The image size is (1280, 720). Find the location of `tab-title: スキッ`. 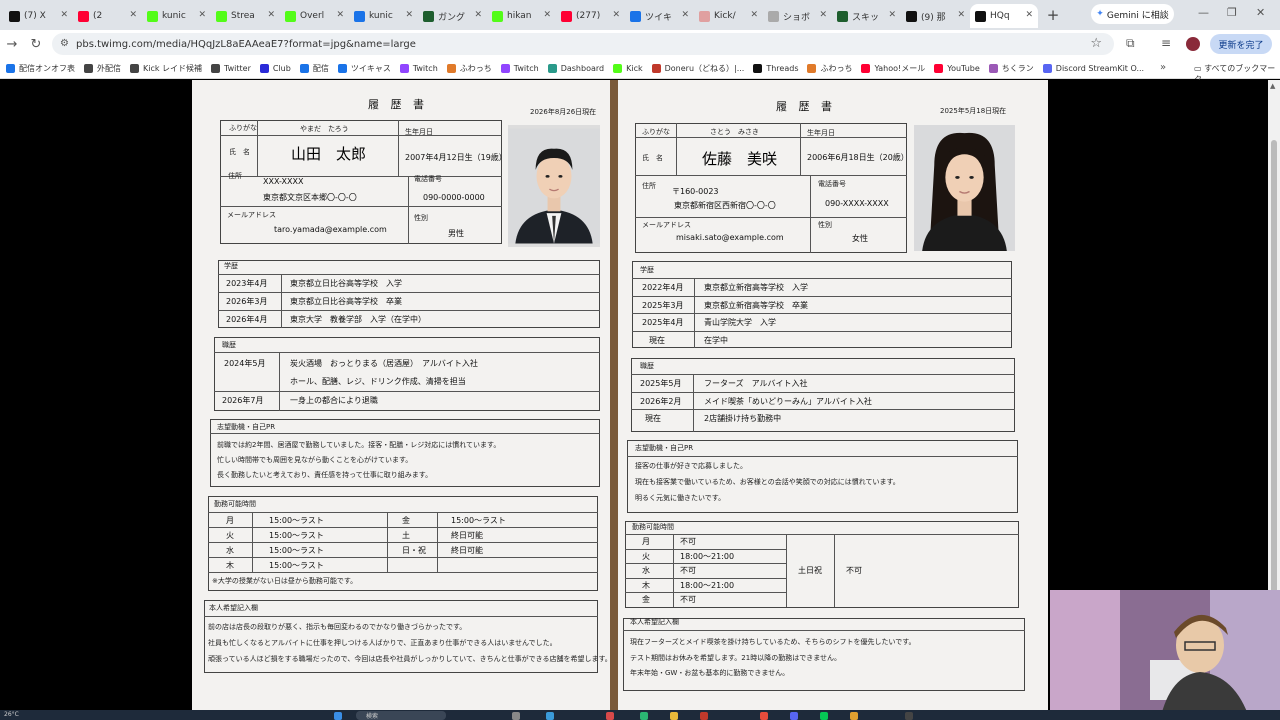

tab-title: スキッ is located at coordinates (866, 17).